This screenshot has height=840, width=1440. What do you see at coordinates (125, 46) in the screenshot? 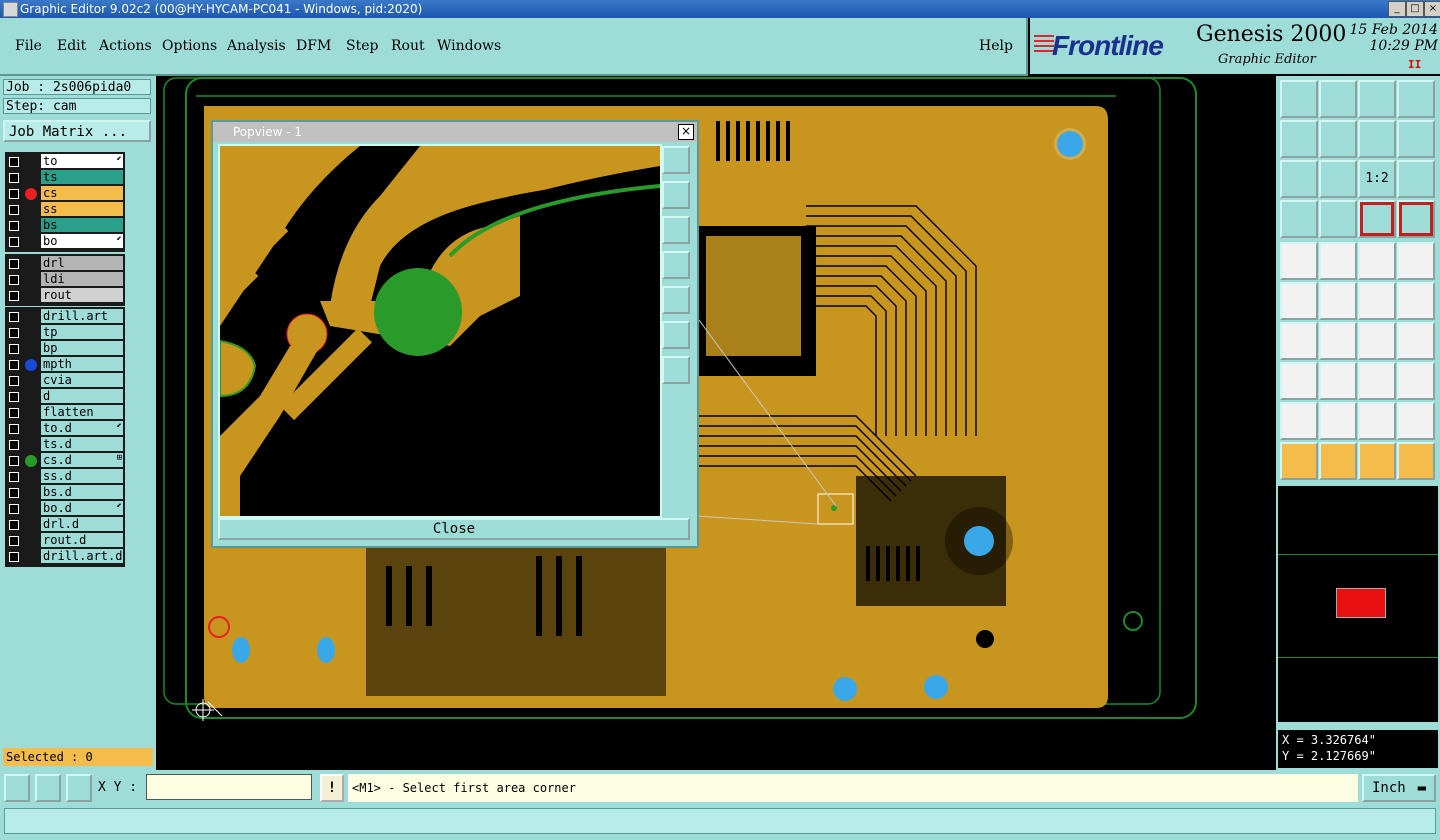
I see `menu-actions: Actions` at bounding box center [125, 46].